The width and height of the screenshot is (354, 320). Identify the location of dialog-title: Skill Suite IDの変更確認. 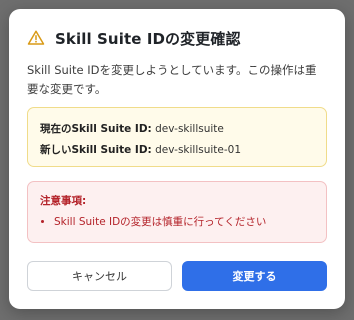
(148, 38).